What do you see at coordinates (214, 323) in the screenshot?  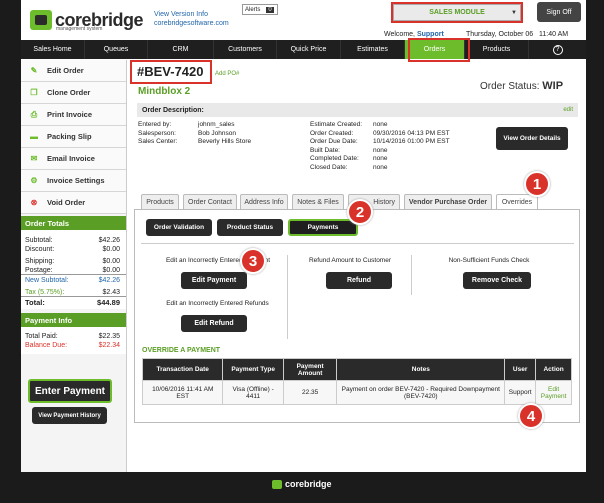 I see `edit-refund-button: Edit Refund` at bounding box center [214, 323].